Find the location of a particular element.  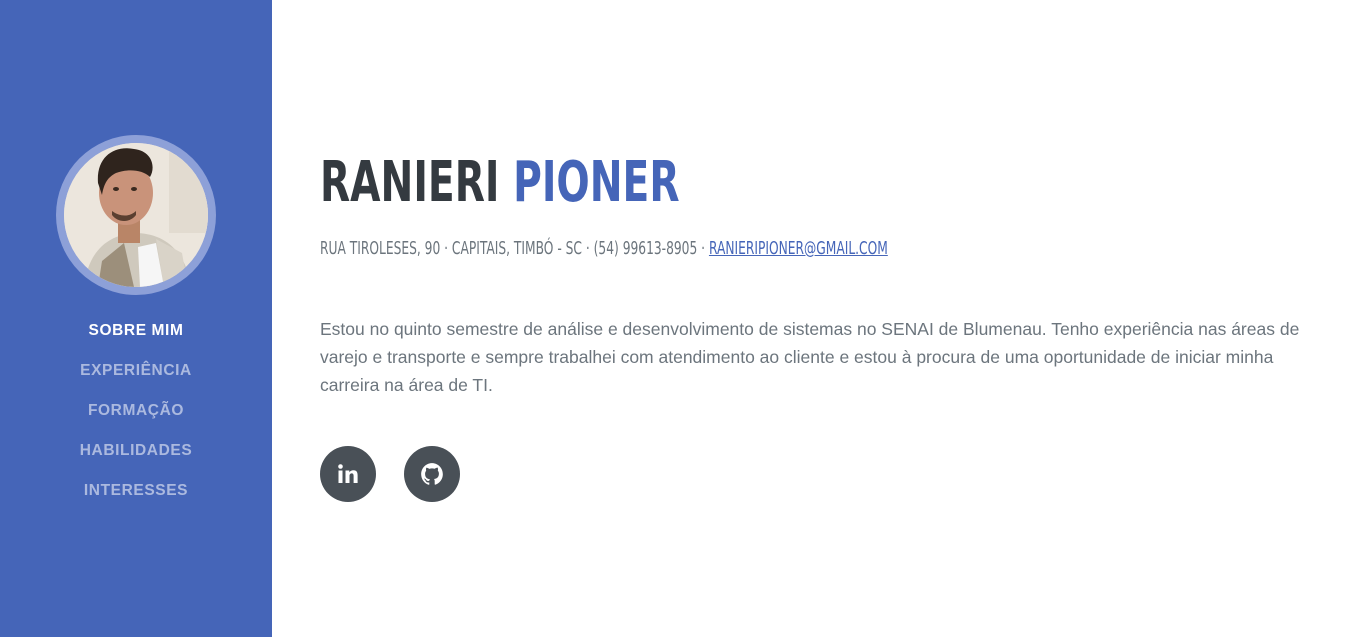

nav-item-habilidades: Habilidades is located at coordinates (136, 458).